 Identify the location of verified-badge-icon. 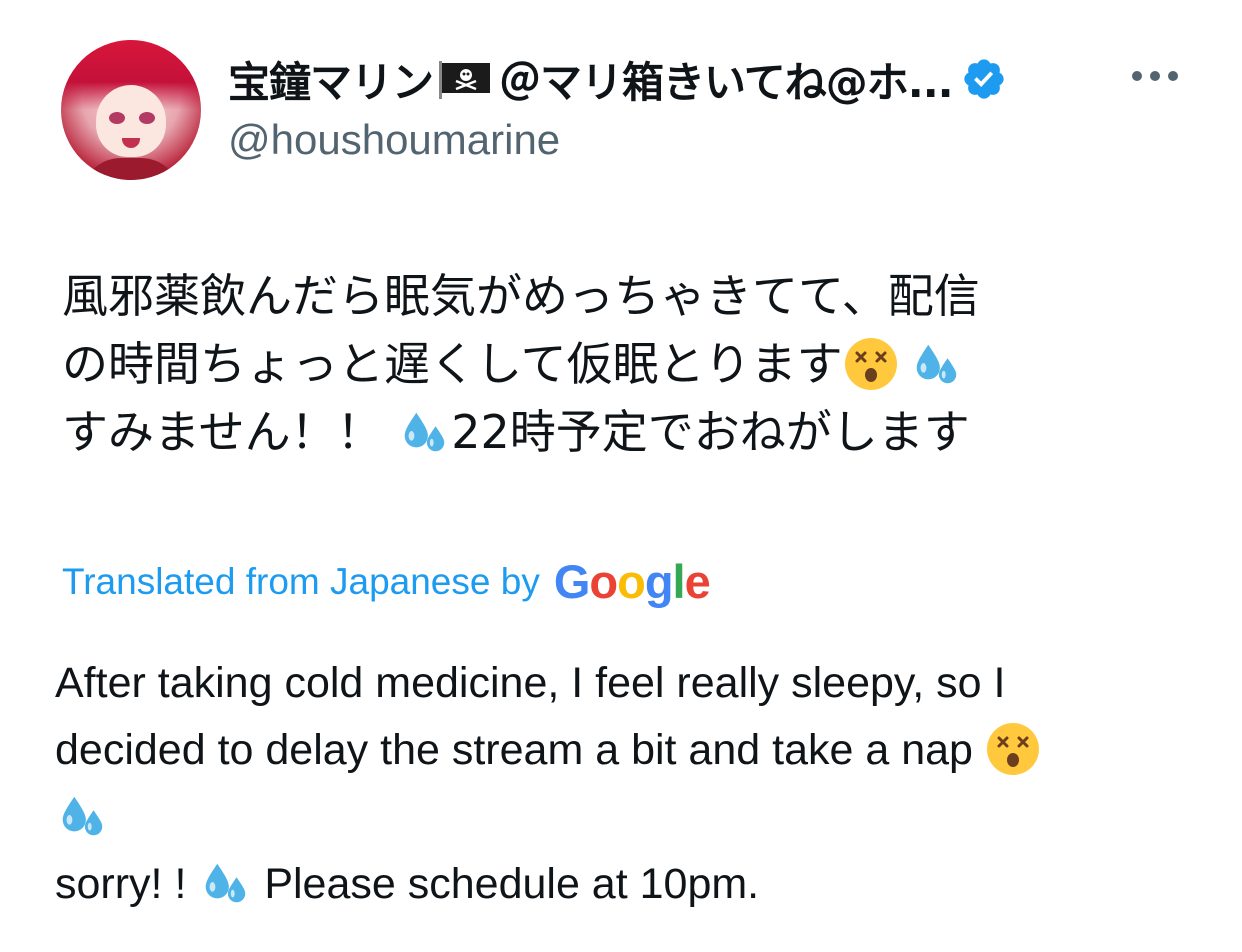
(983, 79).